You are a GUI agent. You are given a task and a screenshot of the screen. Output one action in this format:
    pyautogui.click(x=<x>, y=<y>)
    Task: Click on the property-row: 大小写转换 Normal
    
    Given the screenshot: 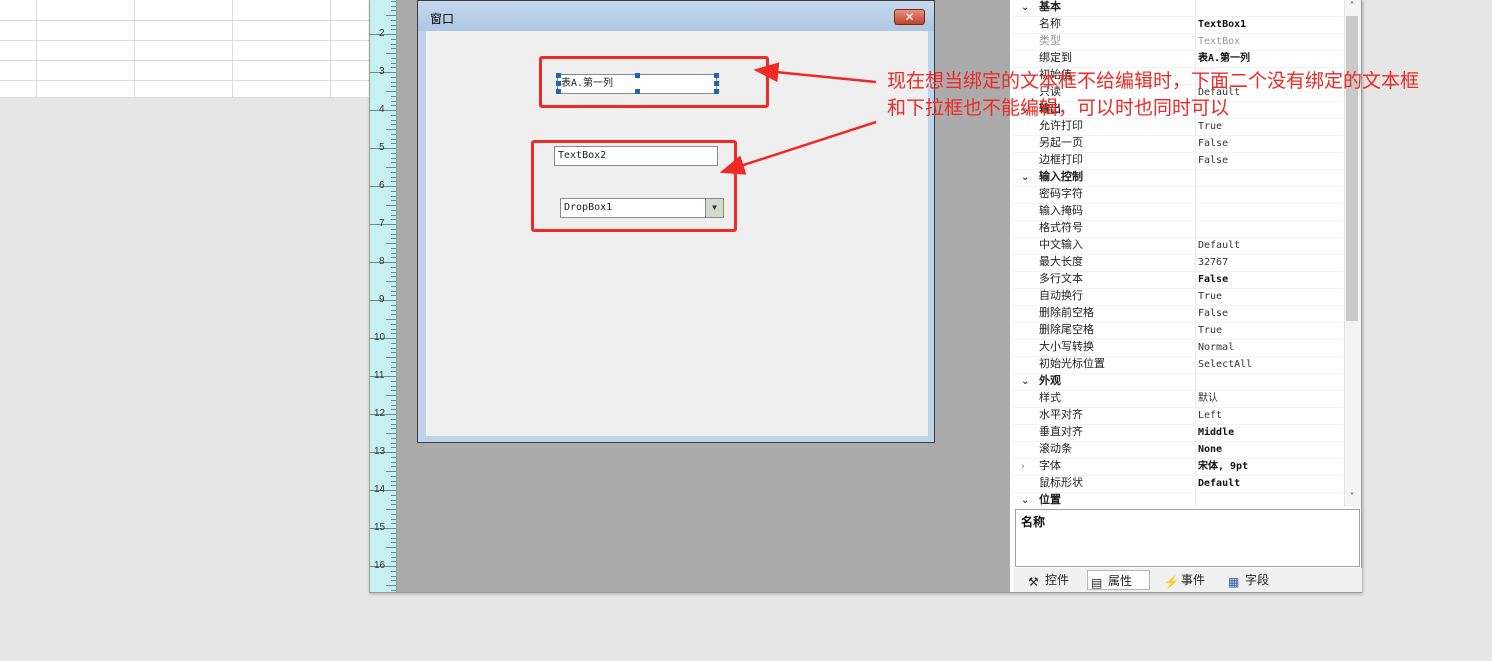 What is the action you would take?
    pyautogui.click(x=1178, y=348)
    